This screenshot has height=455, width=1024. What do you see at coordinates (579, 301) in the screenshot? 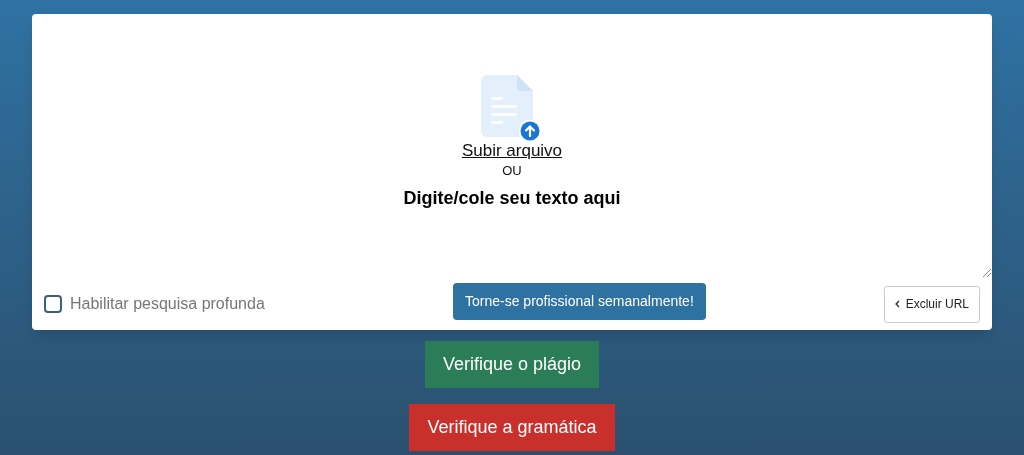
I see `promo-button: Torne-se profissional semanalmente!` at bounding box center [579, 301].